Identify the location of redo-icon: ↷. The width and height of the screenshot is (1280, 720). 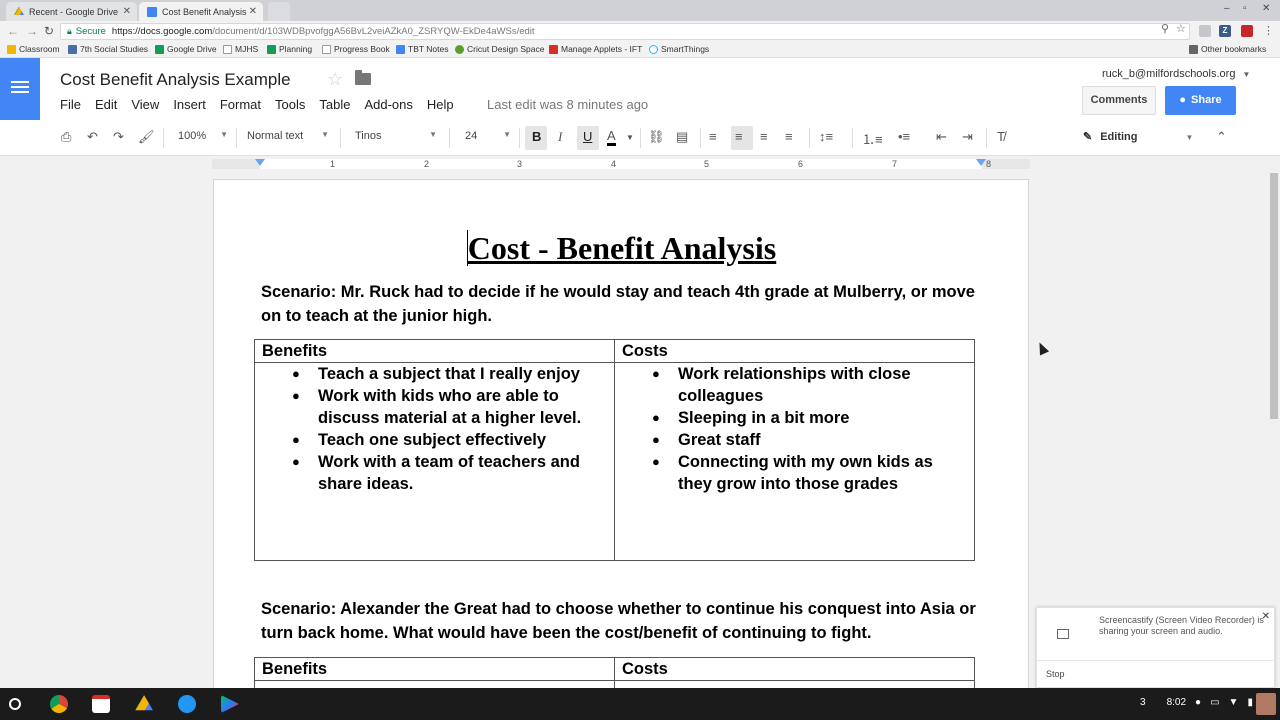
(118, 137).